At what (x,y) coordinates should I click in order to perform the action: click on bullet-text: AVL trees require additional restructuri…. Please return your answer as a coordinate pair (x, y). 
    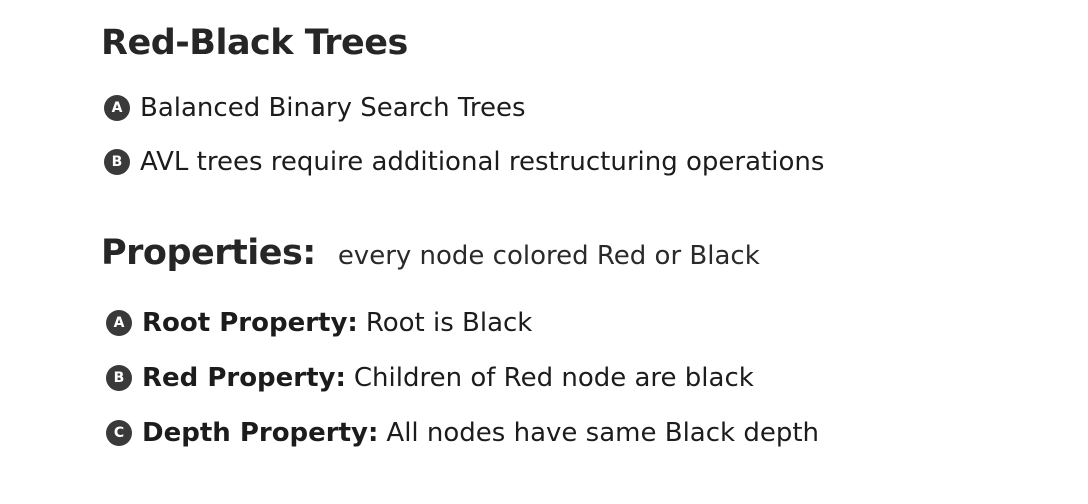
    Looking at the image, I should click on (482, 162).